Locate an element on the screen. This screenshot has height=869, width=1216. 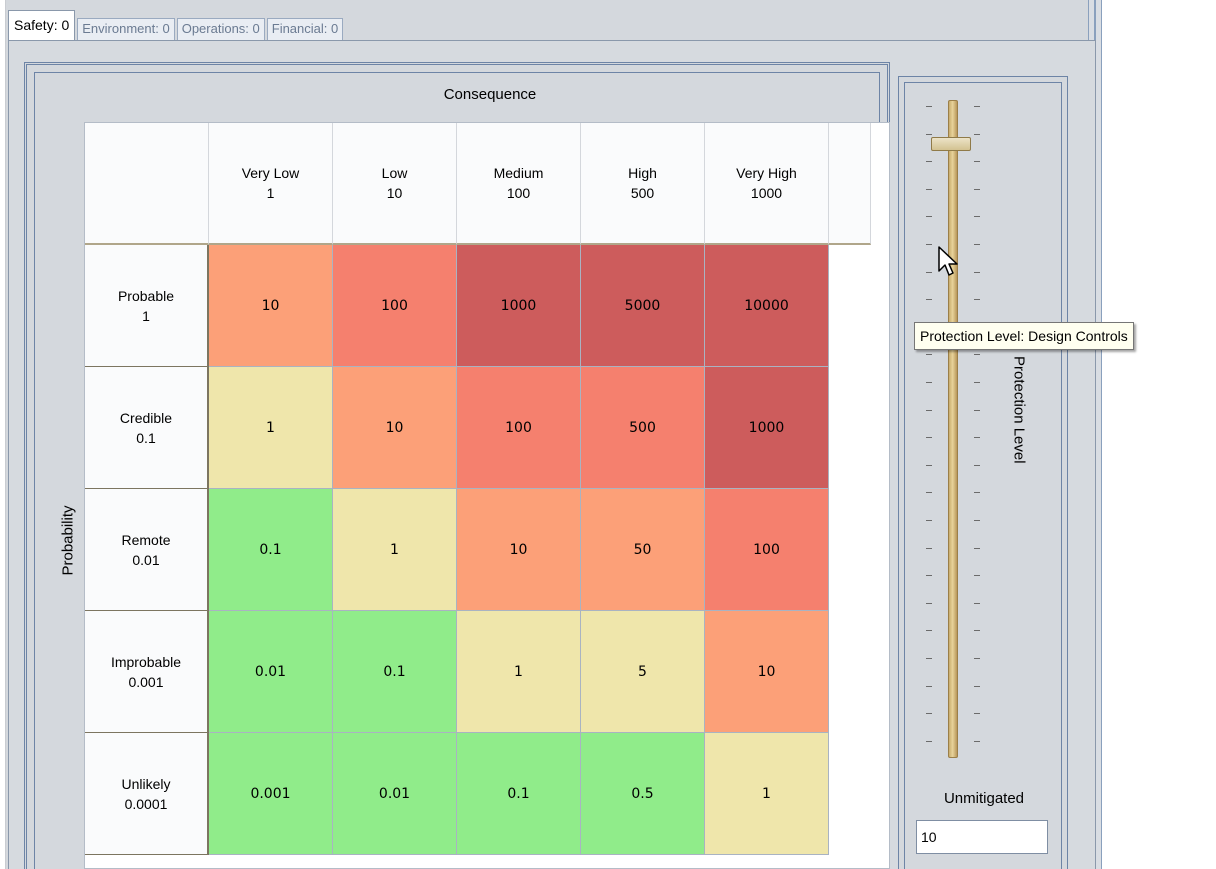
mouse-cursor-icon is located at coordinates (948, 261).